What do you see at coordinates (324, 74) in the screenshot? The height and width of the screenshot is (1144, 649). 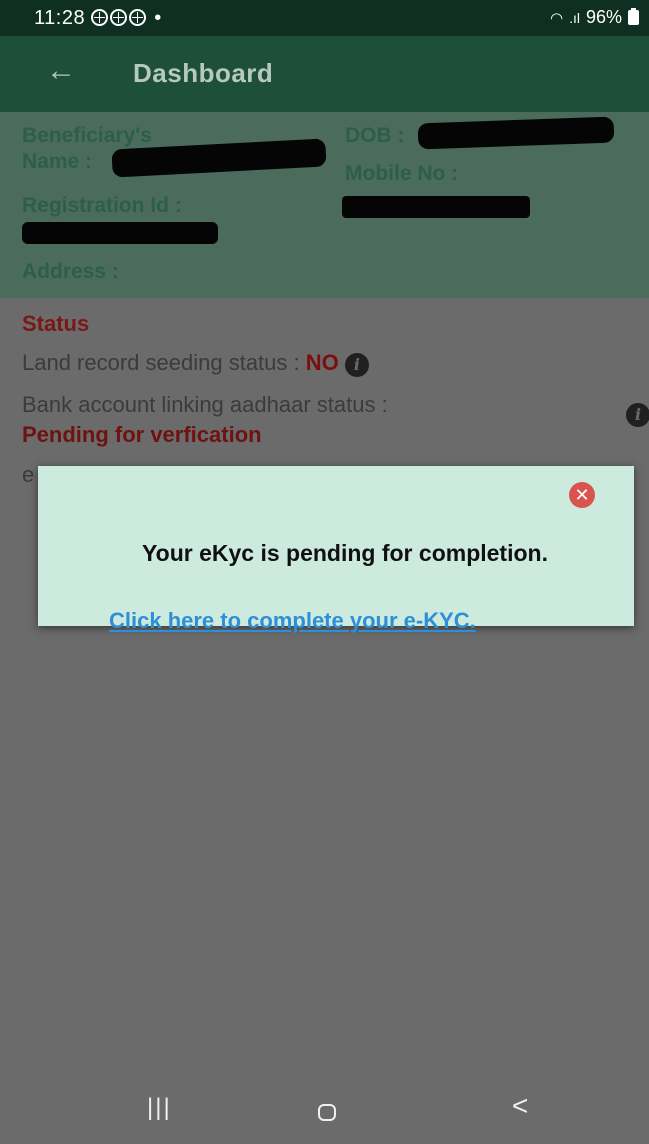 I see `app-bar: ← Dashboard` at bounding box center [324, 74].